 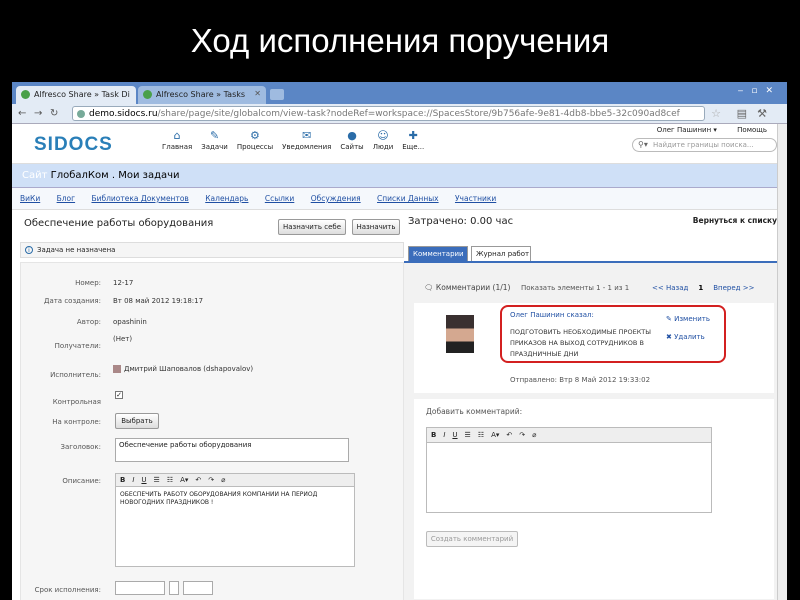 What do you see at coordinates (782, 362) in the screenshot?
I see `page-scrollbar` at bounding box center [782, 362].